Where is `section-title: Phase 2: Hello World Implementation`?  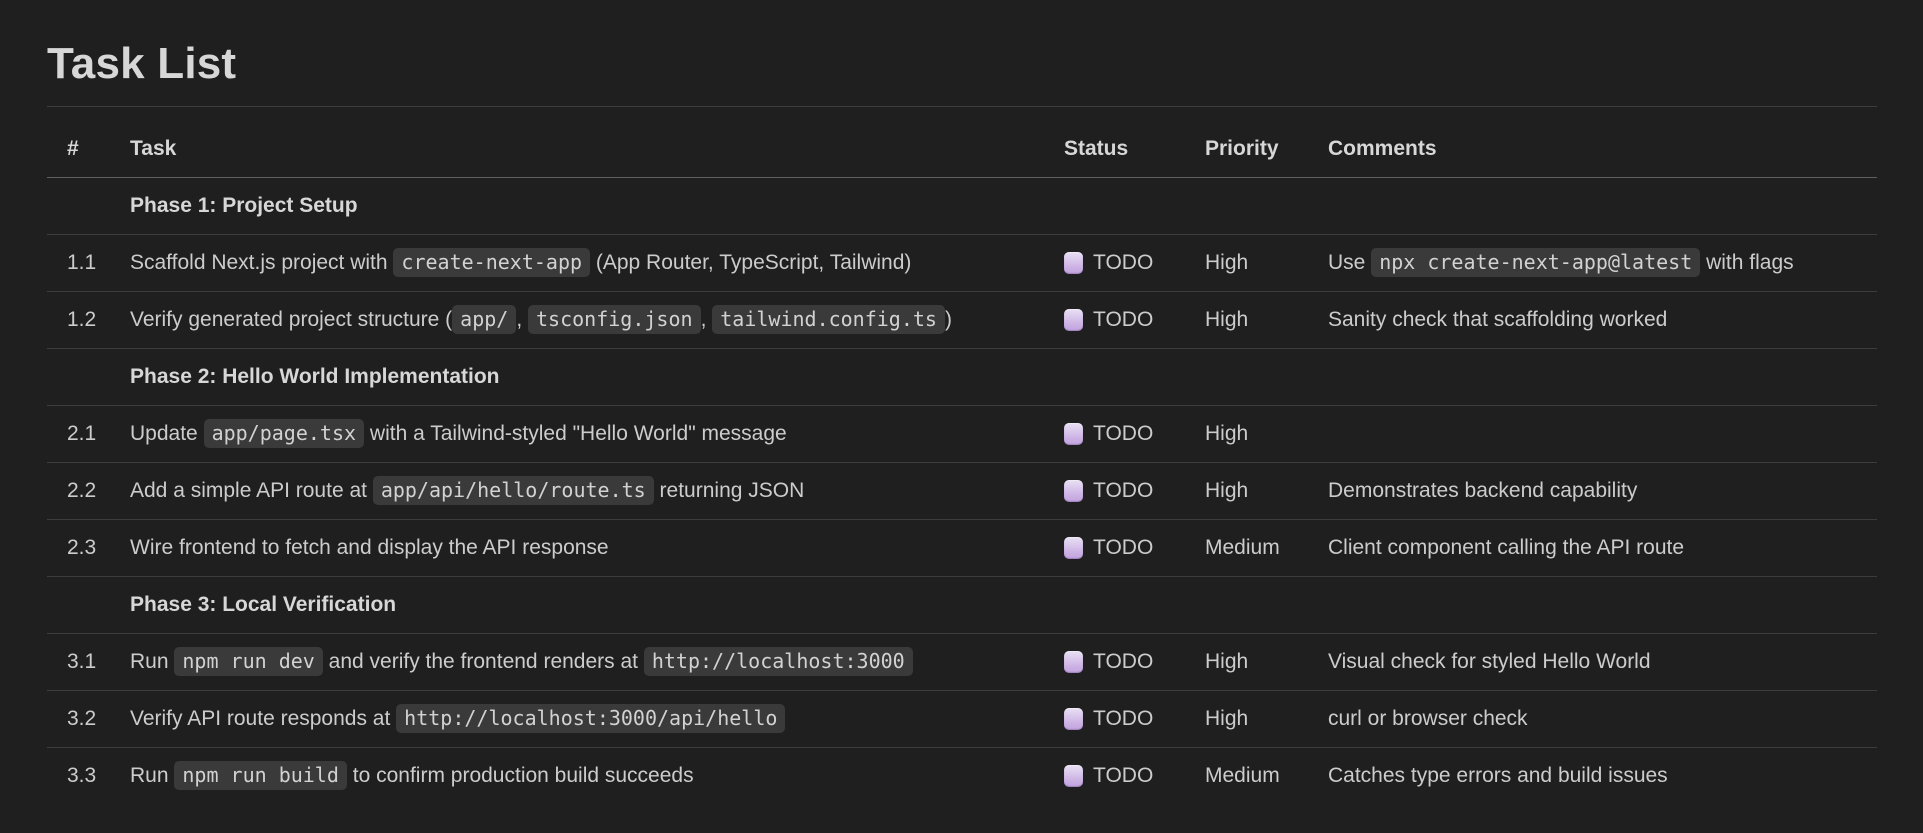
section-title: Phase 2: Hello World Implementation is located at coordinates (315, 376).